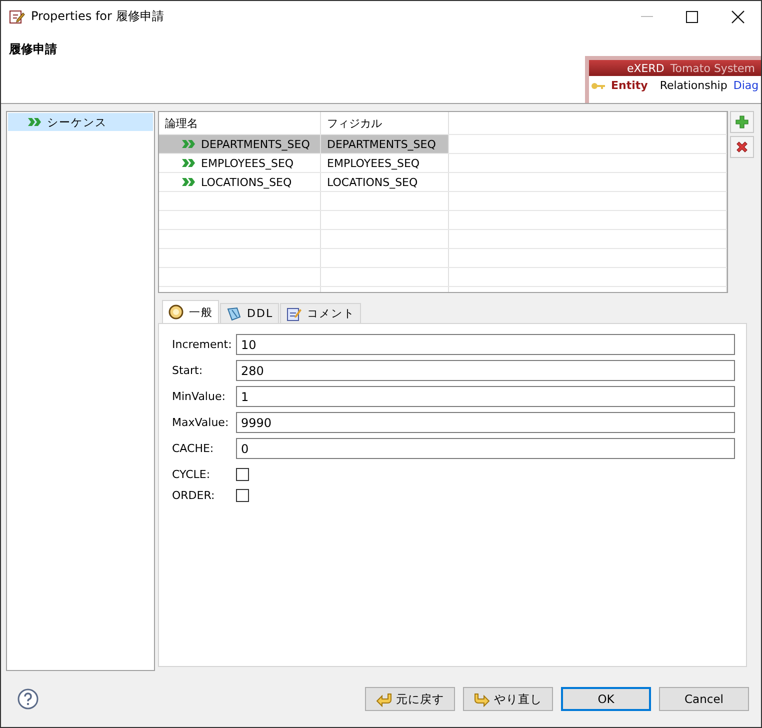 This screenshot has width=762, height=728. I want to click on dialog-button: Cancel, so click(704, 699).